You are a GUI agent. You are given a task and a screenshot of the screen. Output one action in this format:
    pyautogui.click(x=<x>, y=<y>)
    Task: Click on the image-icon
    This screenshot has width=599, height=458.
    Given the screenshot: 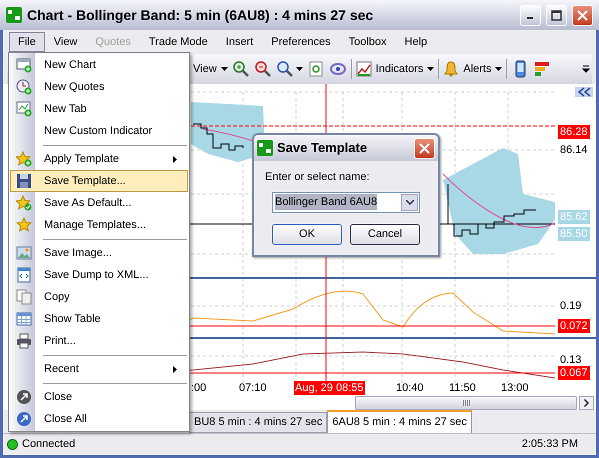 What is the action you would take?
    pyautogui.click(x=24, y=253)
    